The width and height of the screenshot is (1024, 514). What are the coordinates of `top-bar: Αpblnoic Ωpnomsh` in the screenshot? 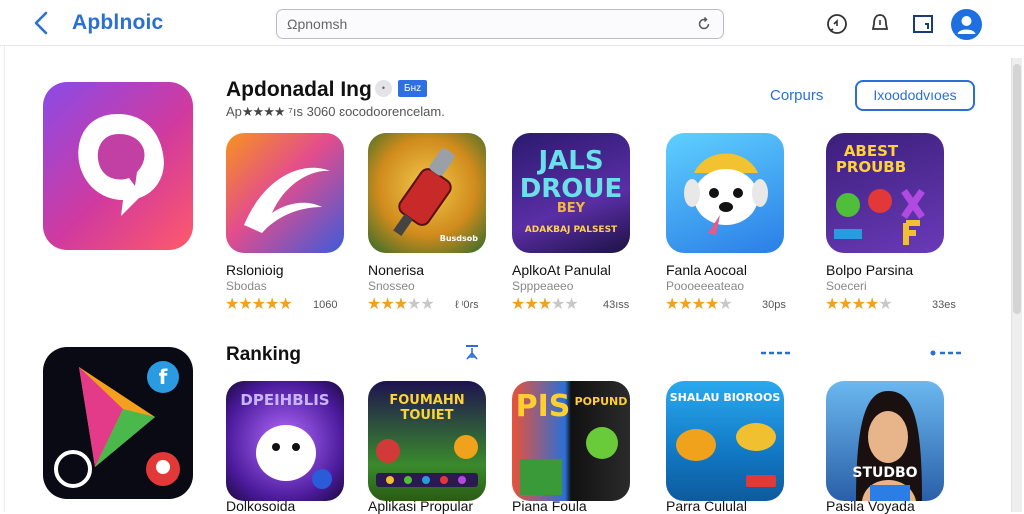 It's located at (512, 23).